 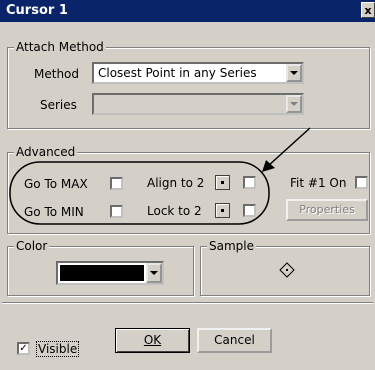 I want to click on color-dropdown-button, so click(x=154, y=273).